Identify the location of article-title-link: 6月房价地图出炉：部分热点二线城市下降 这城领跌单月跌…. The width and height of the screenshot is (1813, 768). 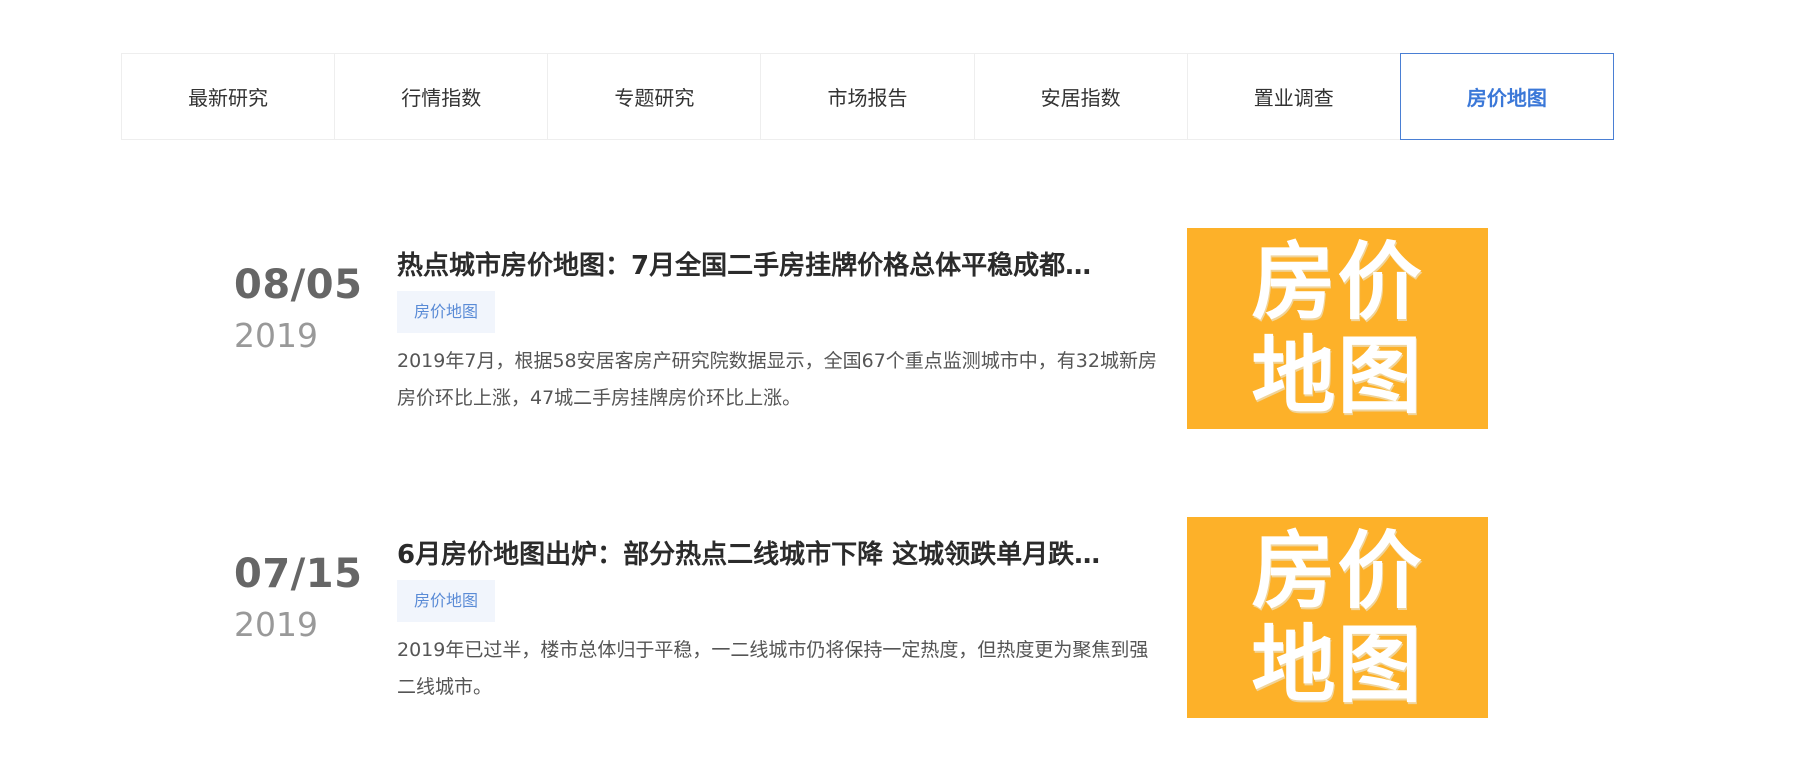
(777, 552).